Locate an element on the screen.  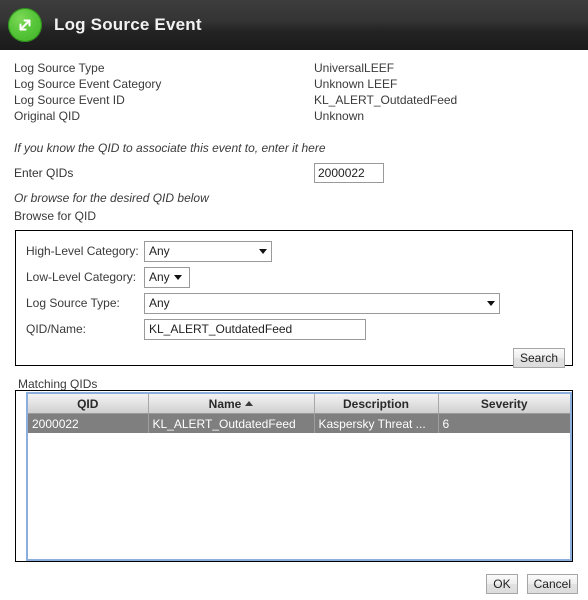
column-header-description-label: Description is located at coordinates (375, 403).